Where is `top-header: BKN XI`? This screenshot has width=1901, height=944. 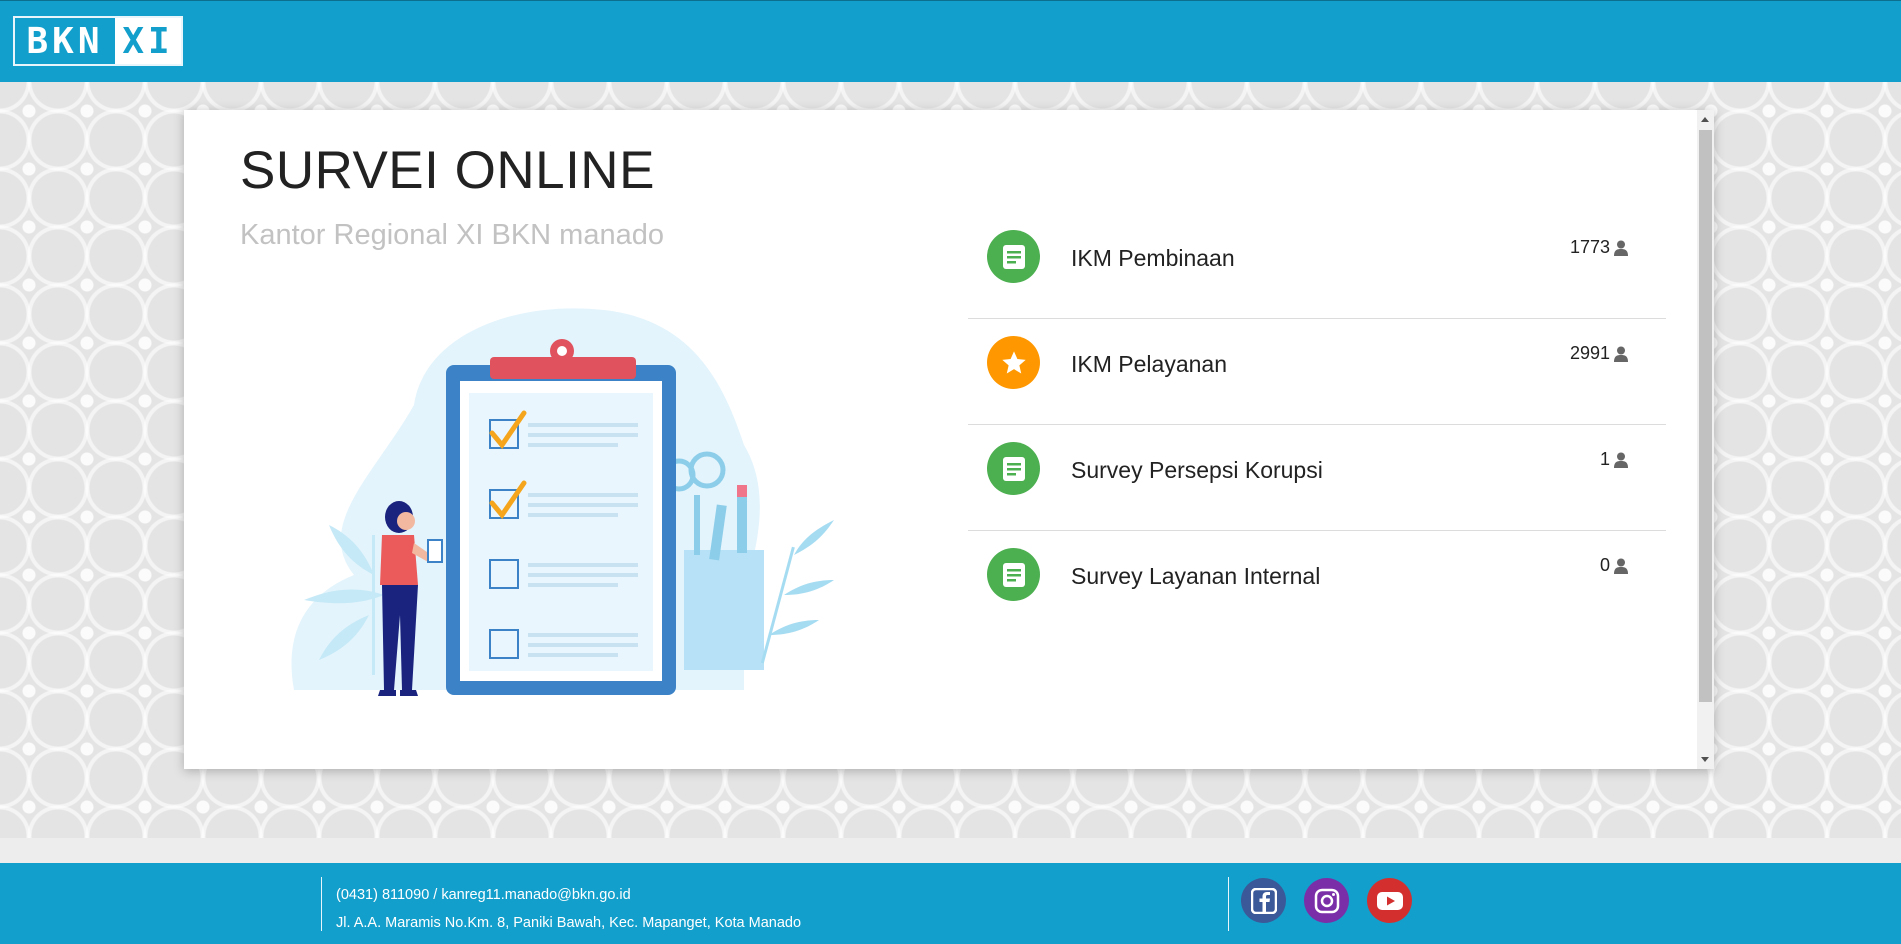
top-header: BKN XI is located at coordinates (950, 41).